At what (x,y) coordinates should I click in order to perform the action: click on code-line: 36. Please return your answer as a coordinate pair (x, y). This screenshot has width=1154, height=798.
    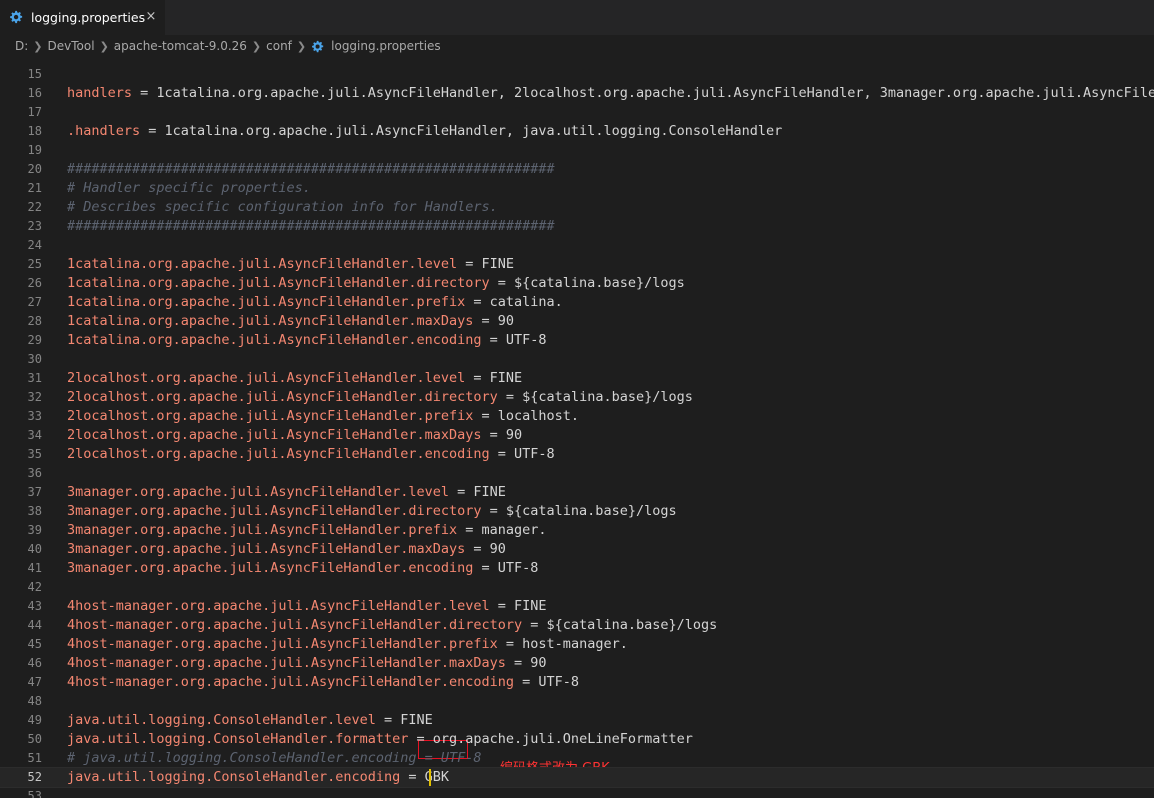
    Looking at the image, I should click on (577, 473).